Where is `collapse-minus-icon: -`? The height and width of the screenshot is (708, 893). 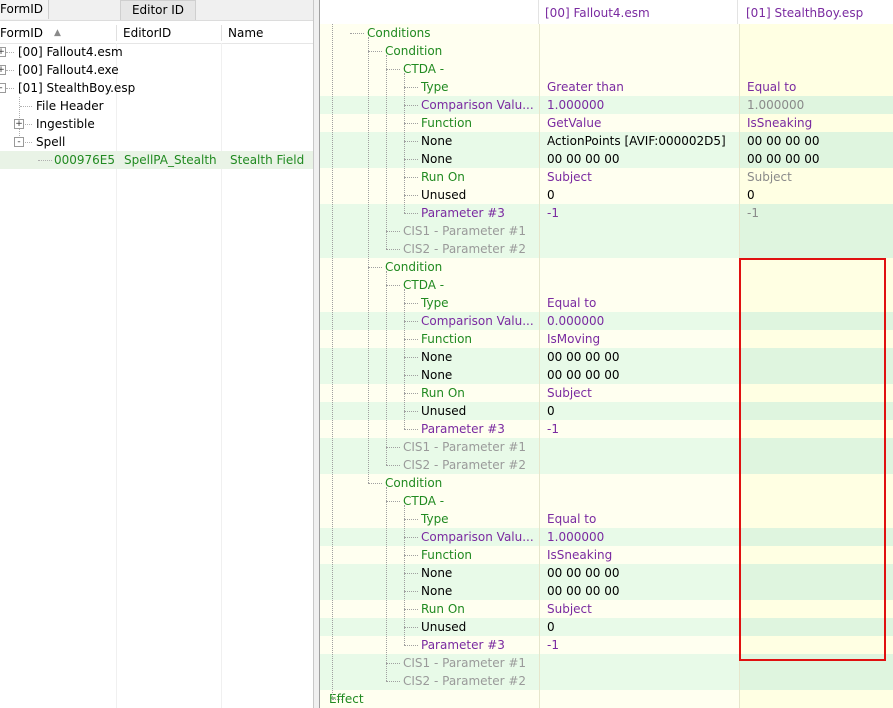 collapse-minus-icon: - is located at coordinates (19, 142).